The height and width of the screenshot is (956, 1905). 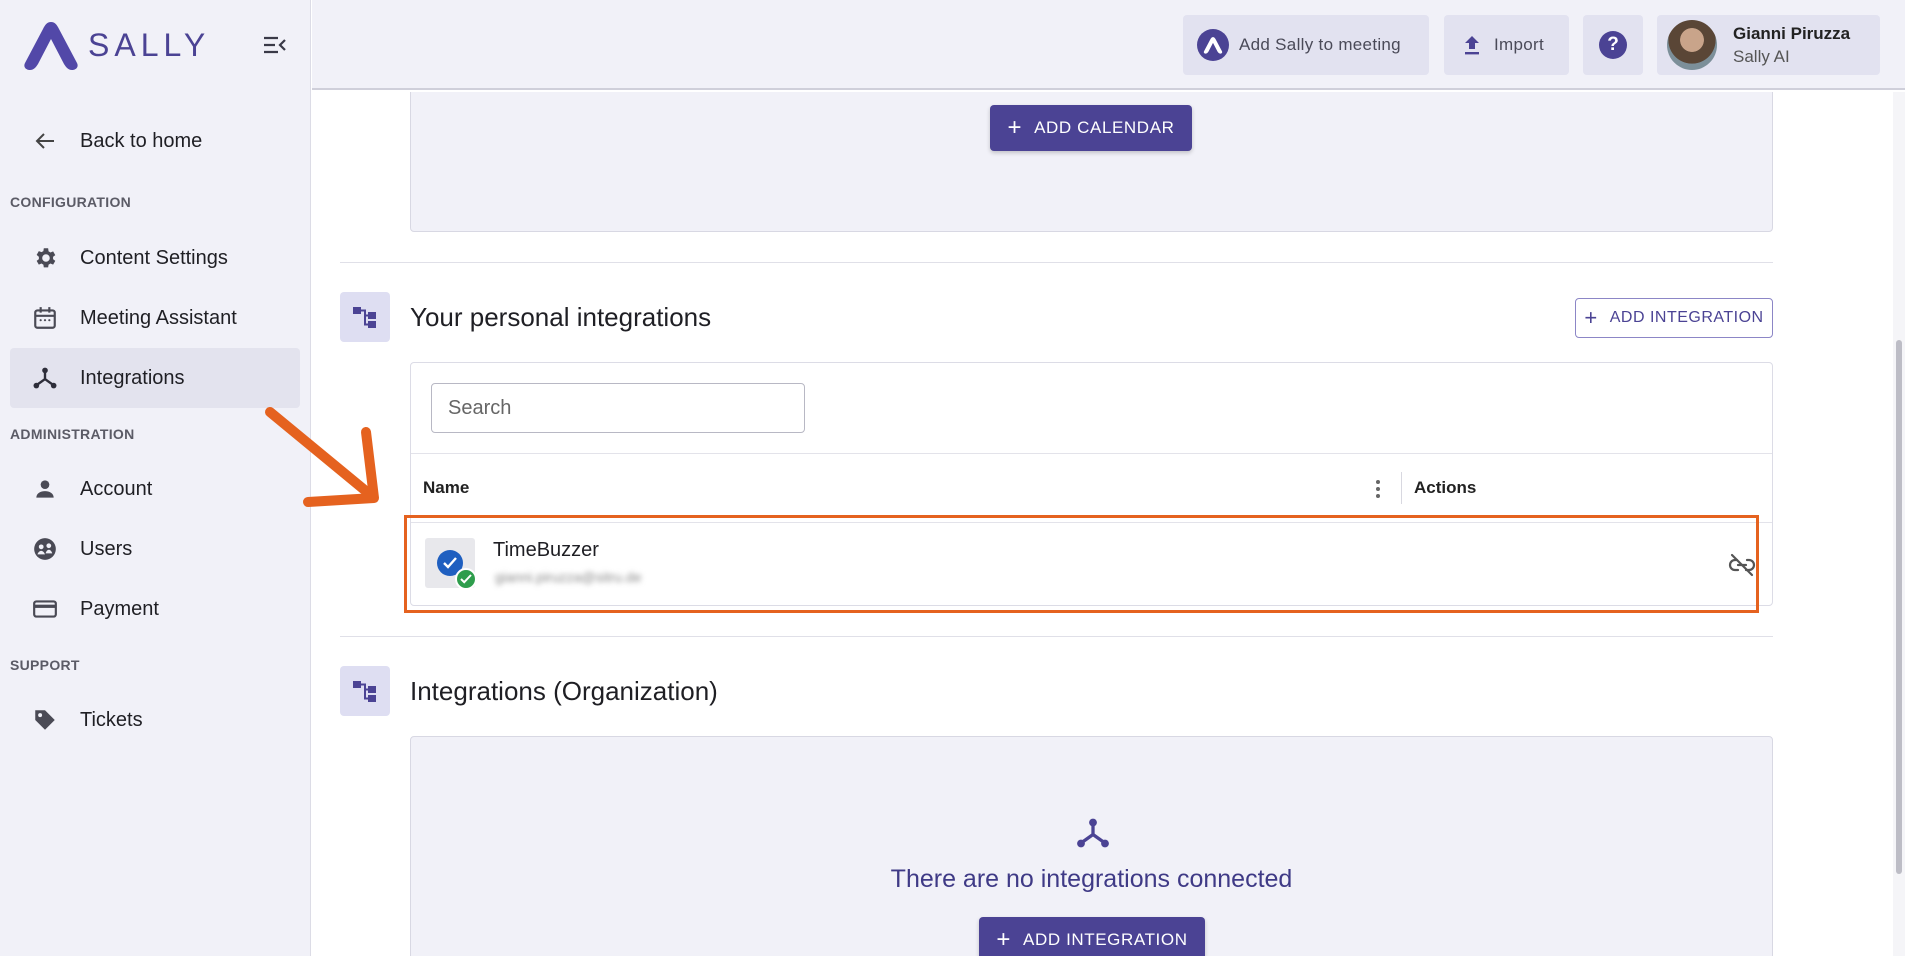 What do you see at coordinates (1742, 565) in the screenshot?
I see `unlink-icon` at bounding box center [1742, 565].